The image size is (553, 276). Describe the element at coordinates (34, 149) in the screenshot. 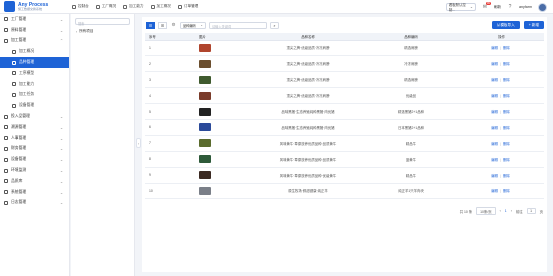

I see `sidebar-item: 财务管理 ⌄` at that location.